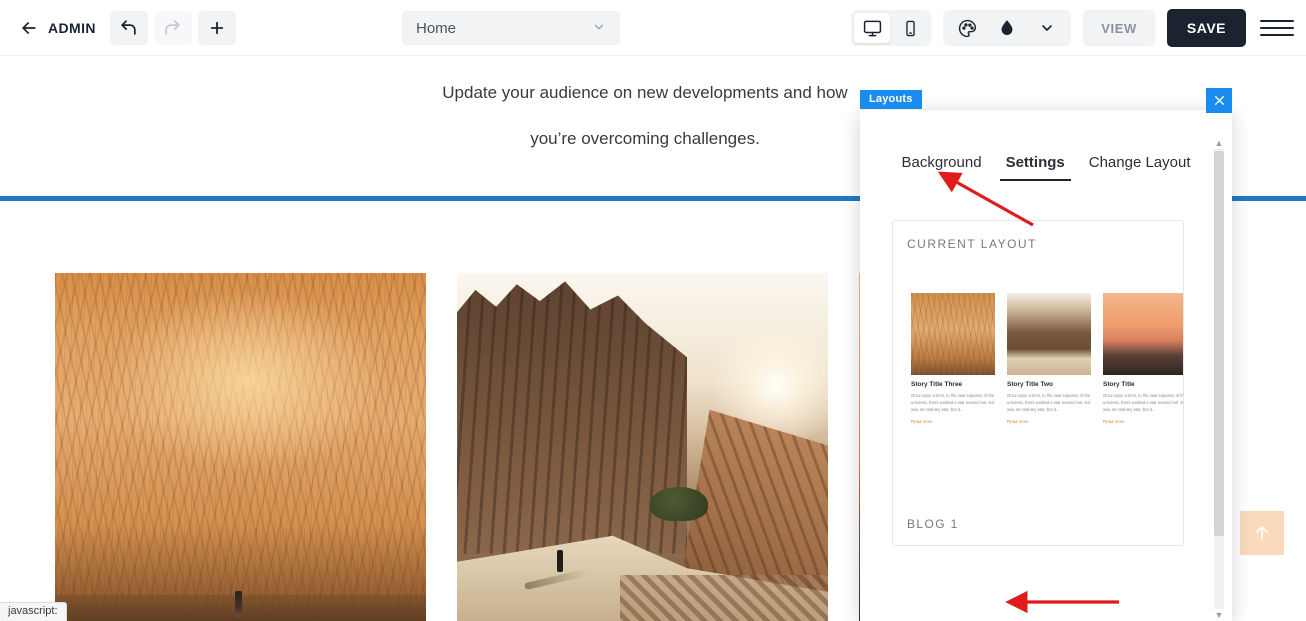  What do you see at coordinates (1277, 28) in the screenshot?
I see `hamburger-menu-icon` at bounding box center [1277, 28].